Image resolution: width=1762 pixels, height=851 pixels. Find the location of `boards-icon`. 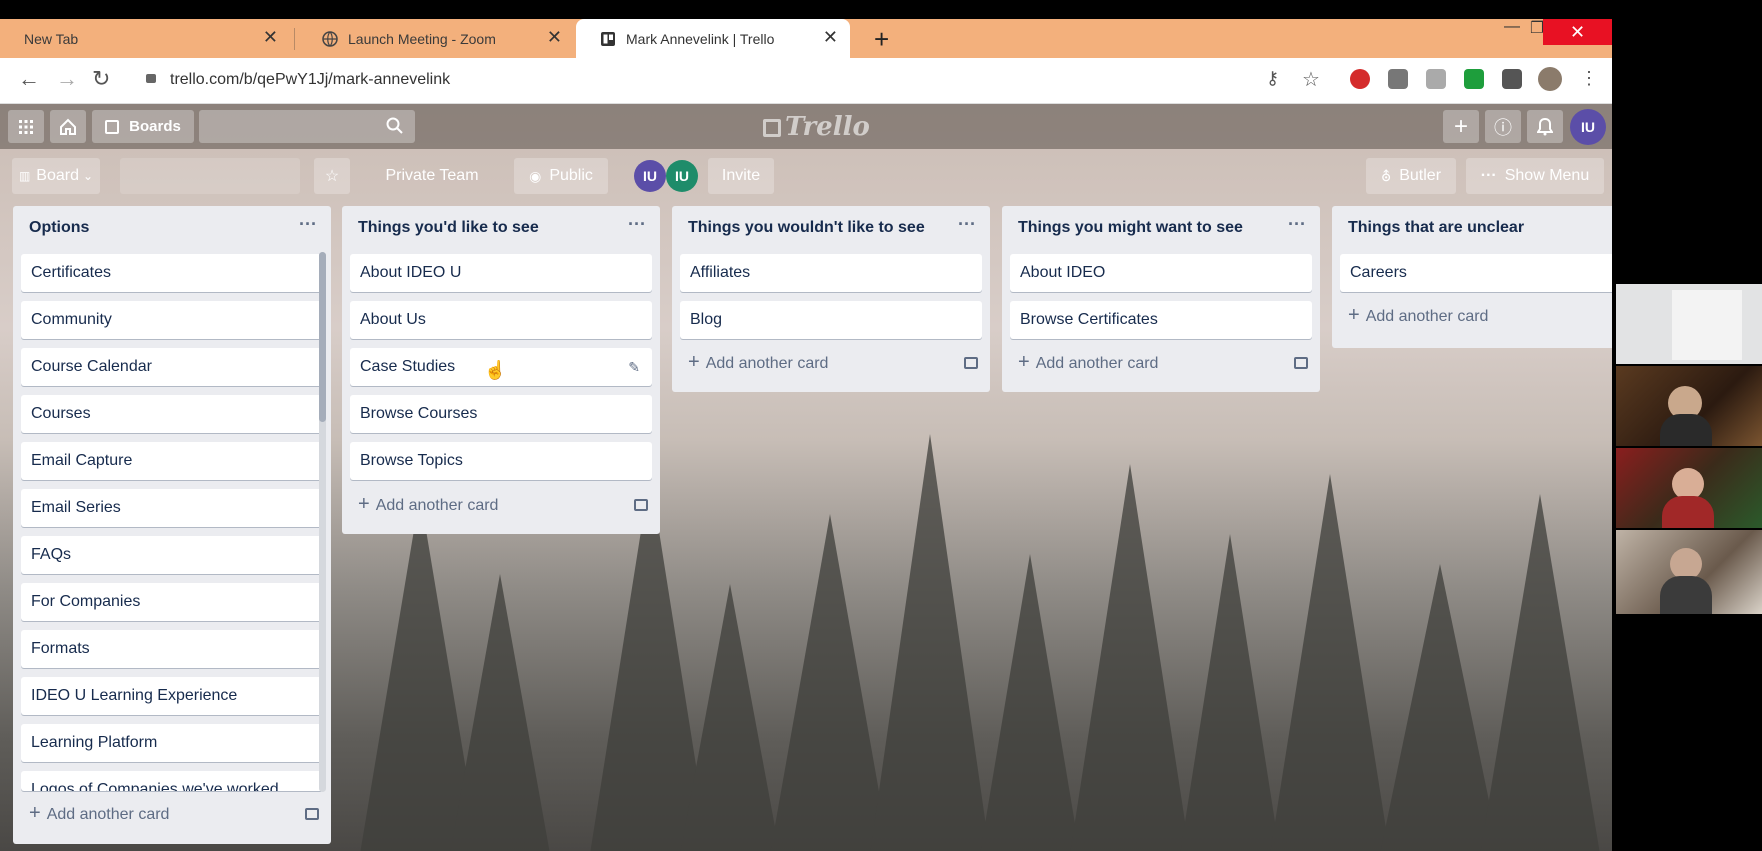

boards-icon is located at coordinates (112, 126).